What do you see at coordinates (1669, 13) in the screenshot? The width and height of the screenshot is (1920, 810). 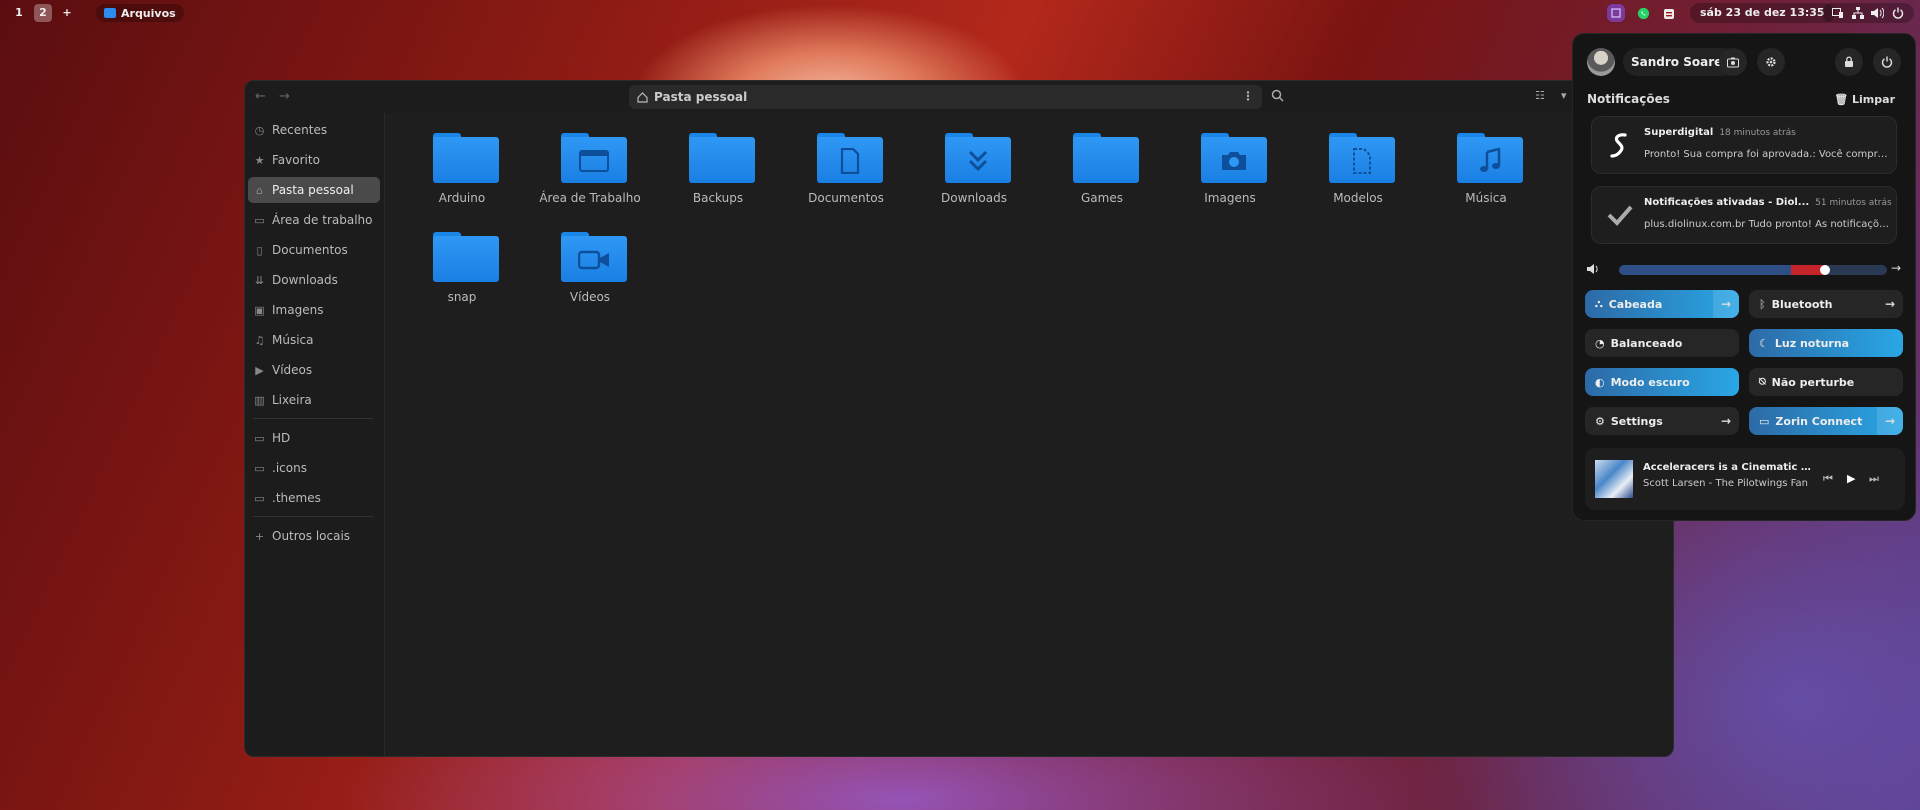 I see `clipboard-icon` at bounding box center [1669, 13].